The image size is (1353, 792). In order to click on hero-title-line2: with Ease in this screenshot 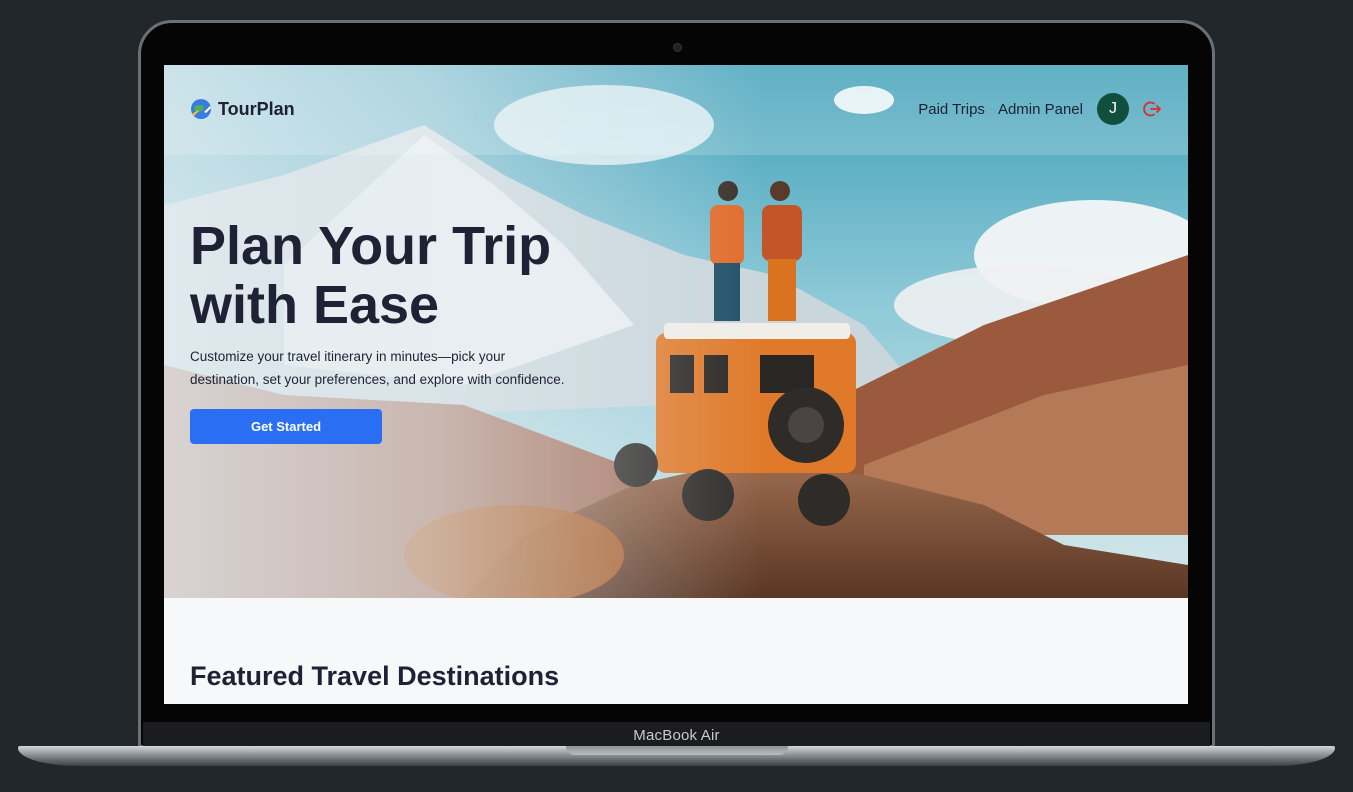, I will do `click(315, 305)`.